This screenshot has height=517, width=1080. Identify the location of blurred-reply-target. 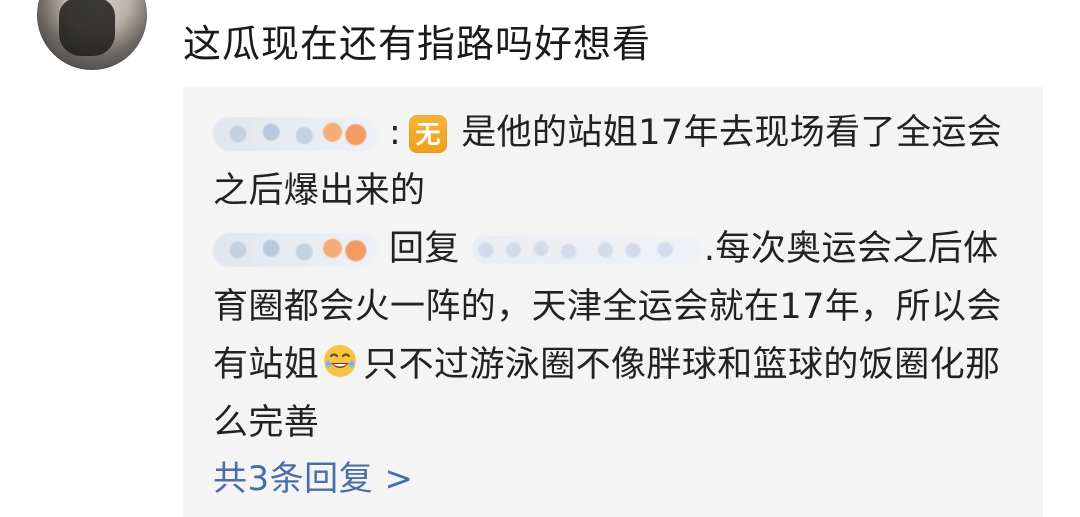
(586, 250).